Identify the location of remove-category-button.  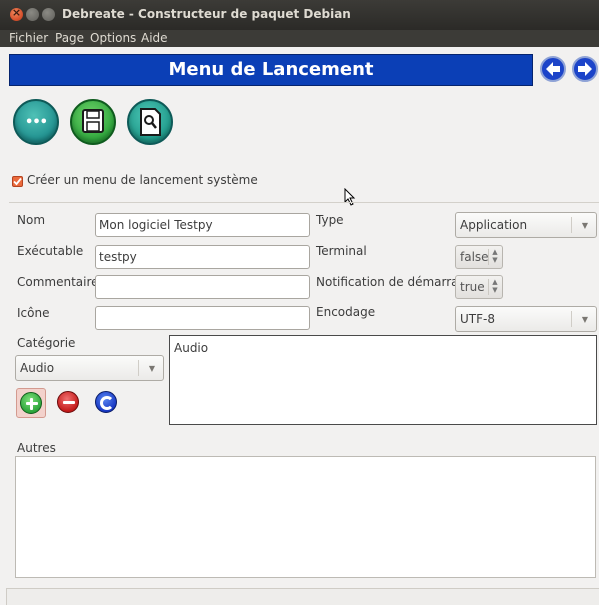
(69, 403).